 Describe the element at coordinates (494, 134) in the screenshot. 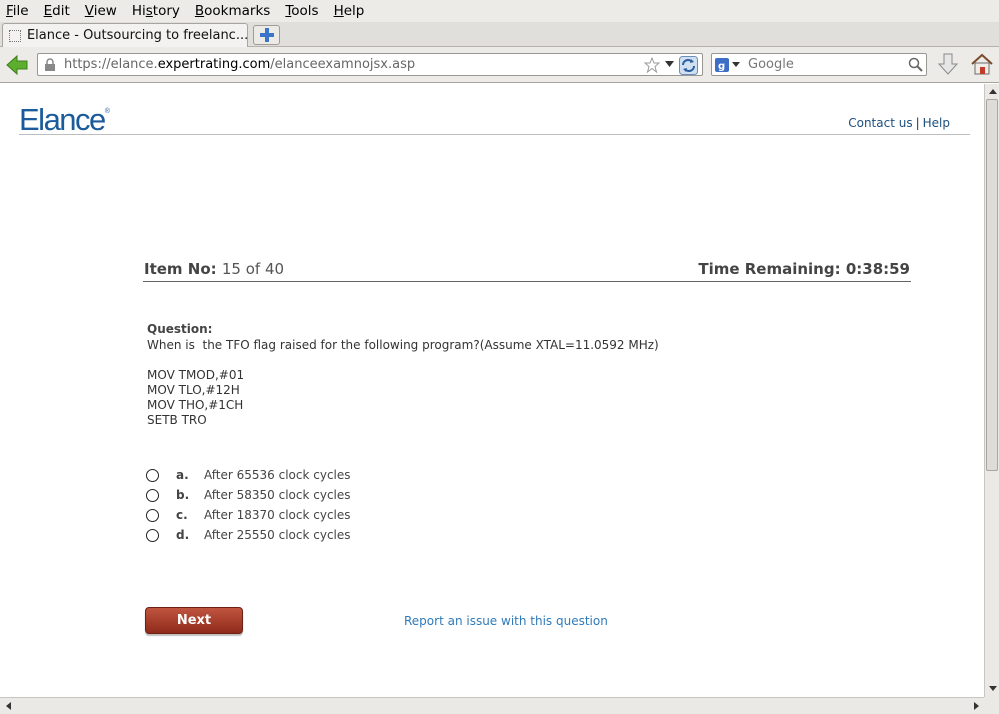

I see `header-divider` at that location.